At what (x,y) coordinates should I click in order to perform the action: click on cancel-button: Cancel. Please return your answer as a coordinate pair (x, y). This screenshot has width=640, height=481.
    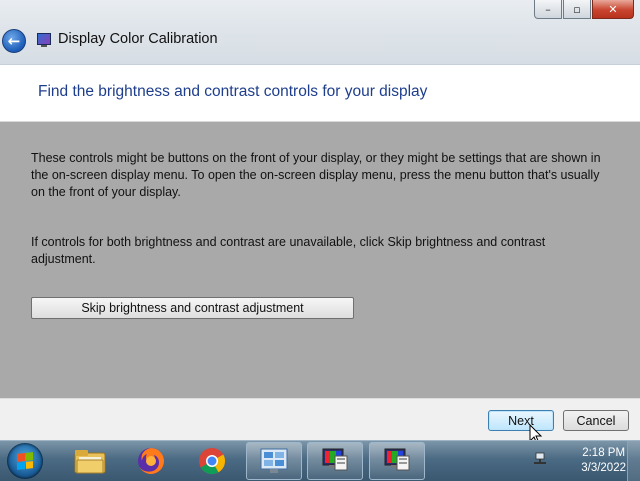
    Looking at the image, I should click on (596, 420).